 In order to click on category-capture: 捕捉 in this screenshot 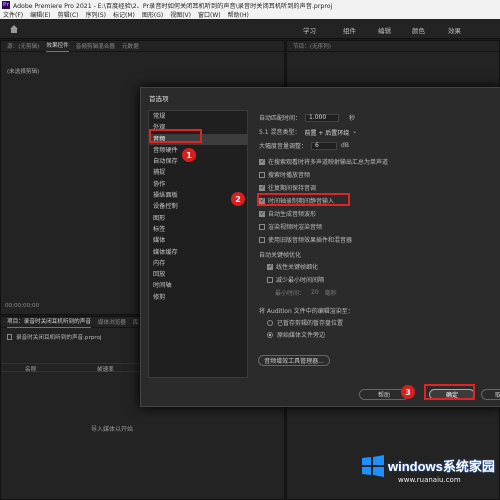, I will do `click(198, 172)`.